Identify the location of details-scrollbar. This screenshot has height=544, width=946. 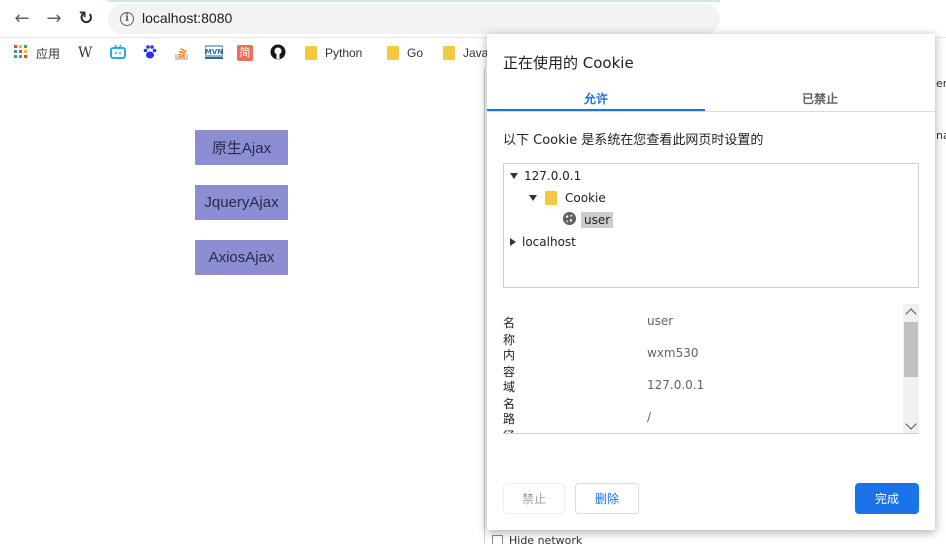
(911, 368).